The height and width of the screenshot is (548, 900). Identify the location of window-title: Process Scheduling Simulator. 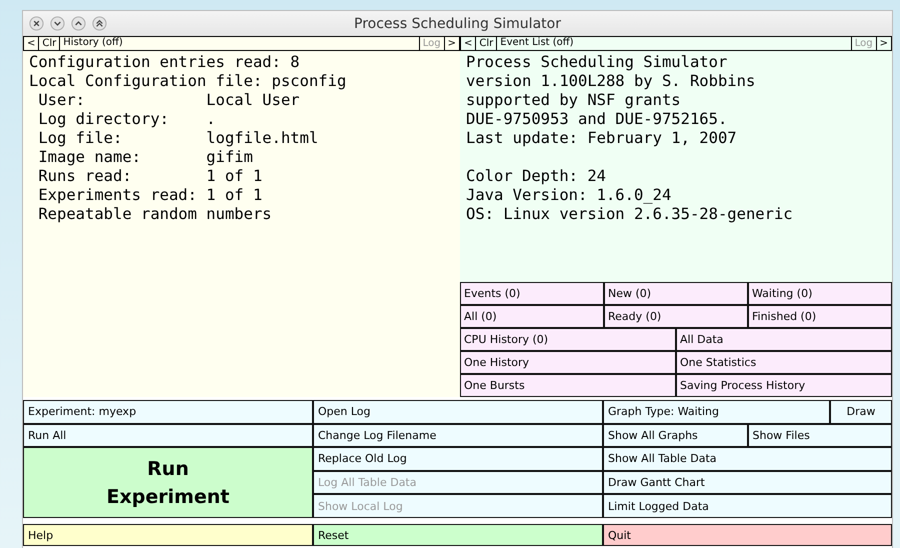
(457, 24).